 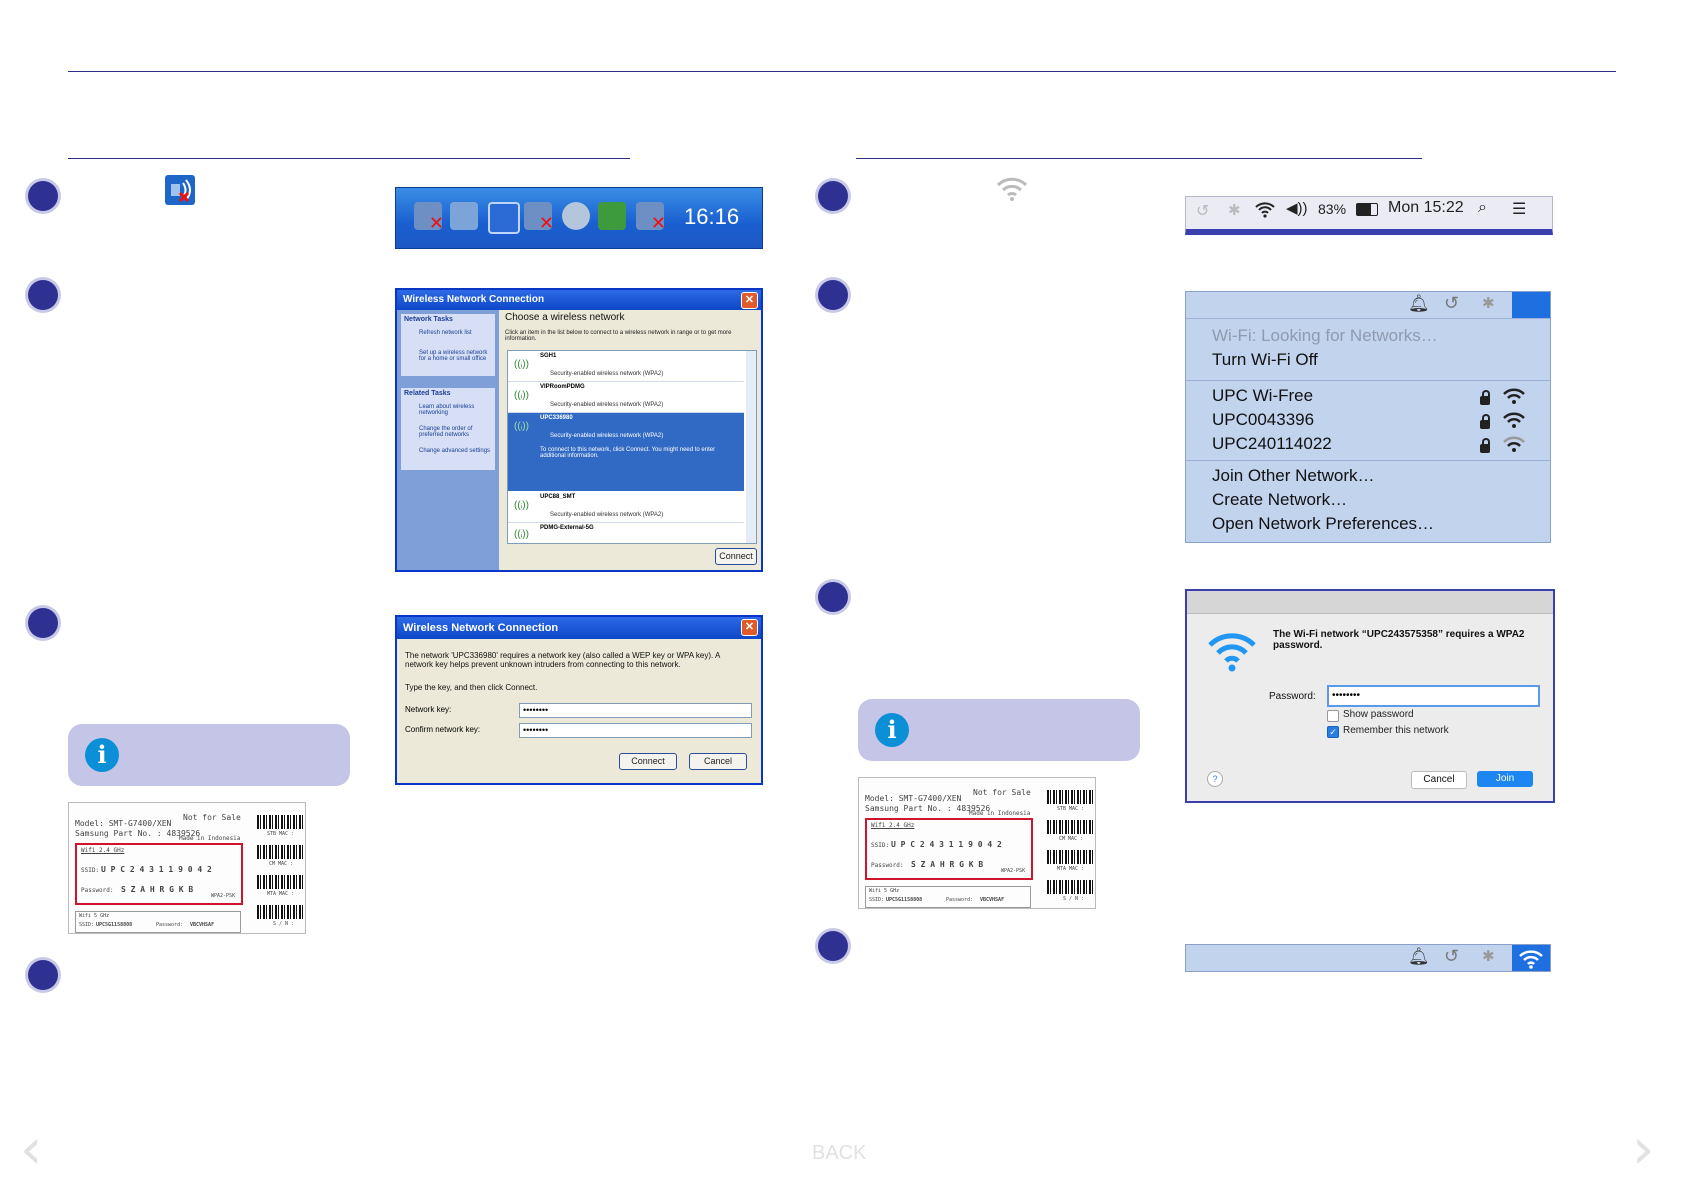 What do you see at coordinates (1433, 696) in the screenshot?
I see `password-field: ••••••••` at bounding box center [1433, 696].